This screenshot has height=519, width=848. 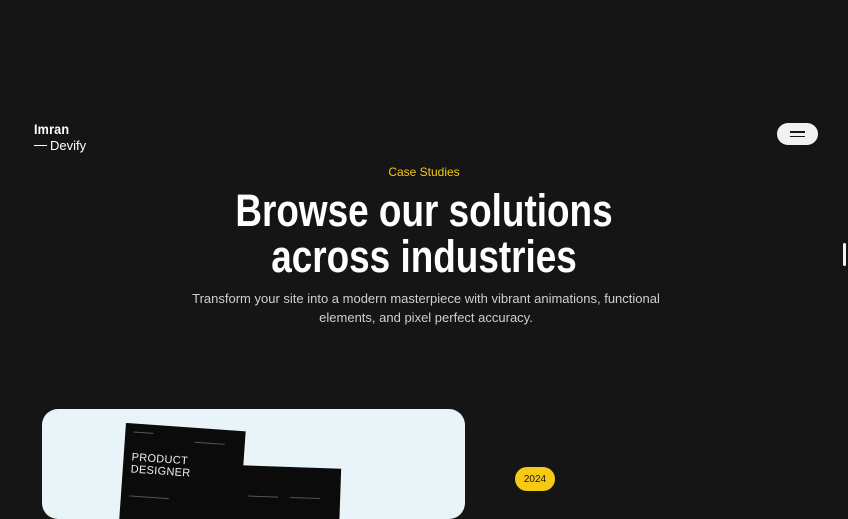 I want to click on logo-second-line: Devify, so click(x=60, y=145).